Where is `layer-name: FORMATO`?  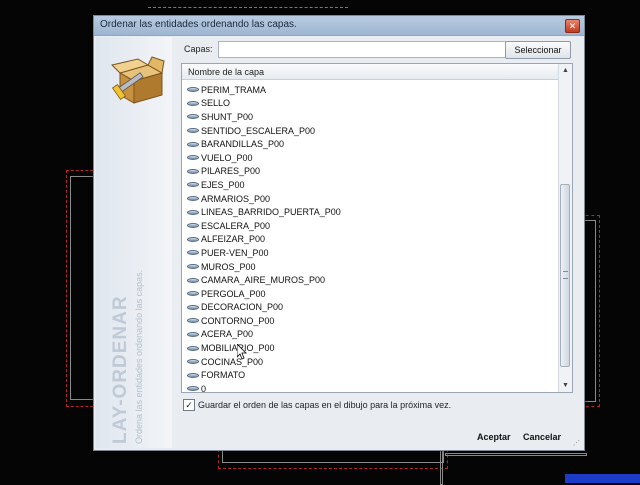 layer-name: FORMATO is located at coordinates (223, 375).